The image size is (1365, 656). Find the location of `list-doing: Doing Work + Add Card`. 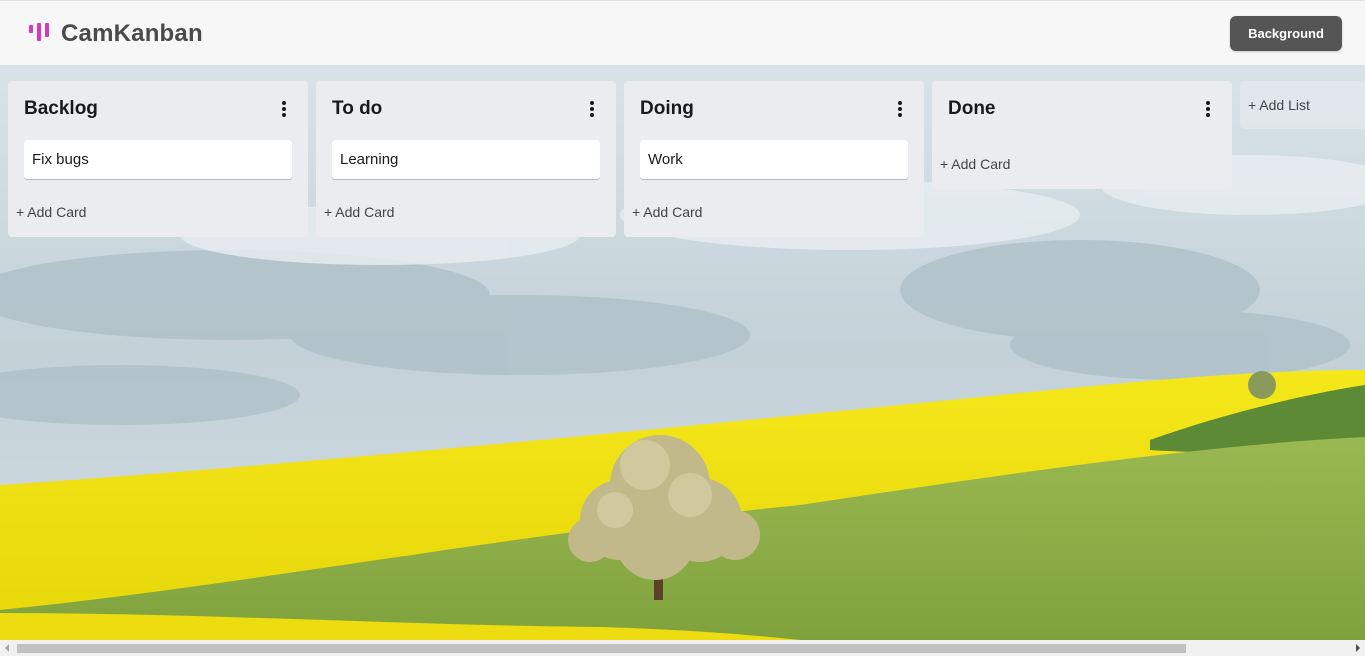

list-doing: Doing Work + Add Card is located at coordinates (774, 159).